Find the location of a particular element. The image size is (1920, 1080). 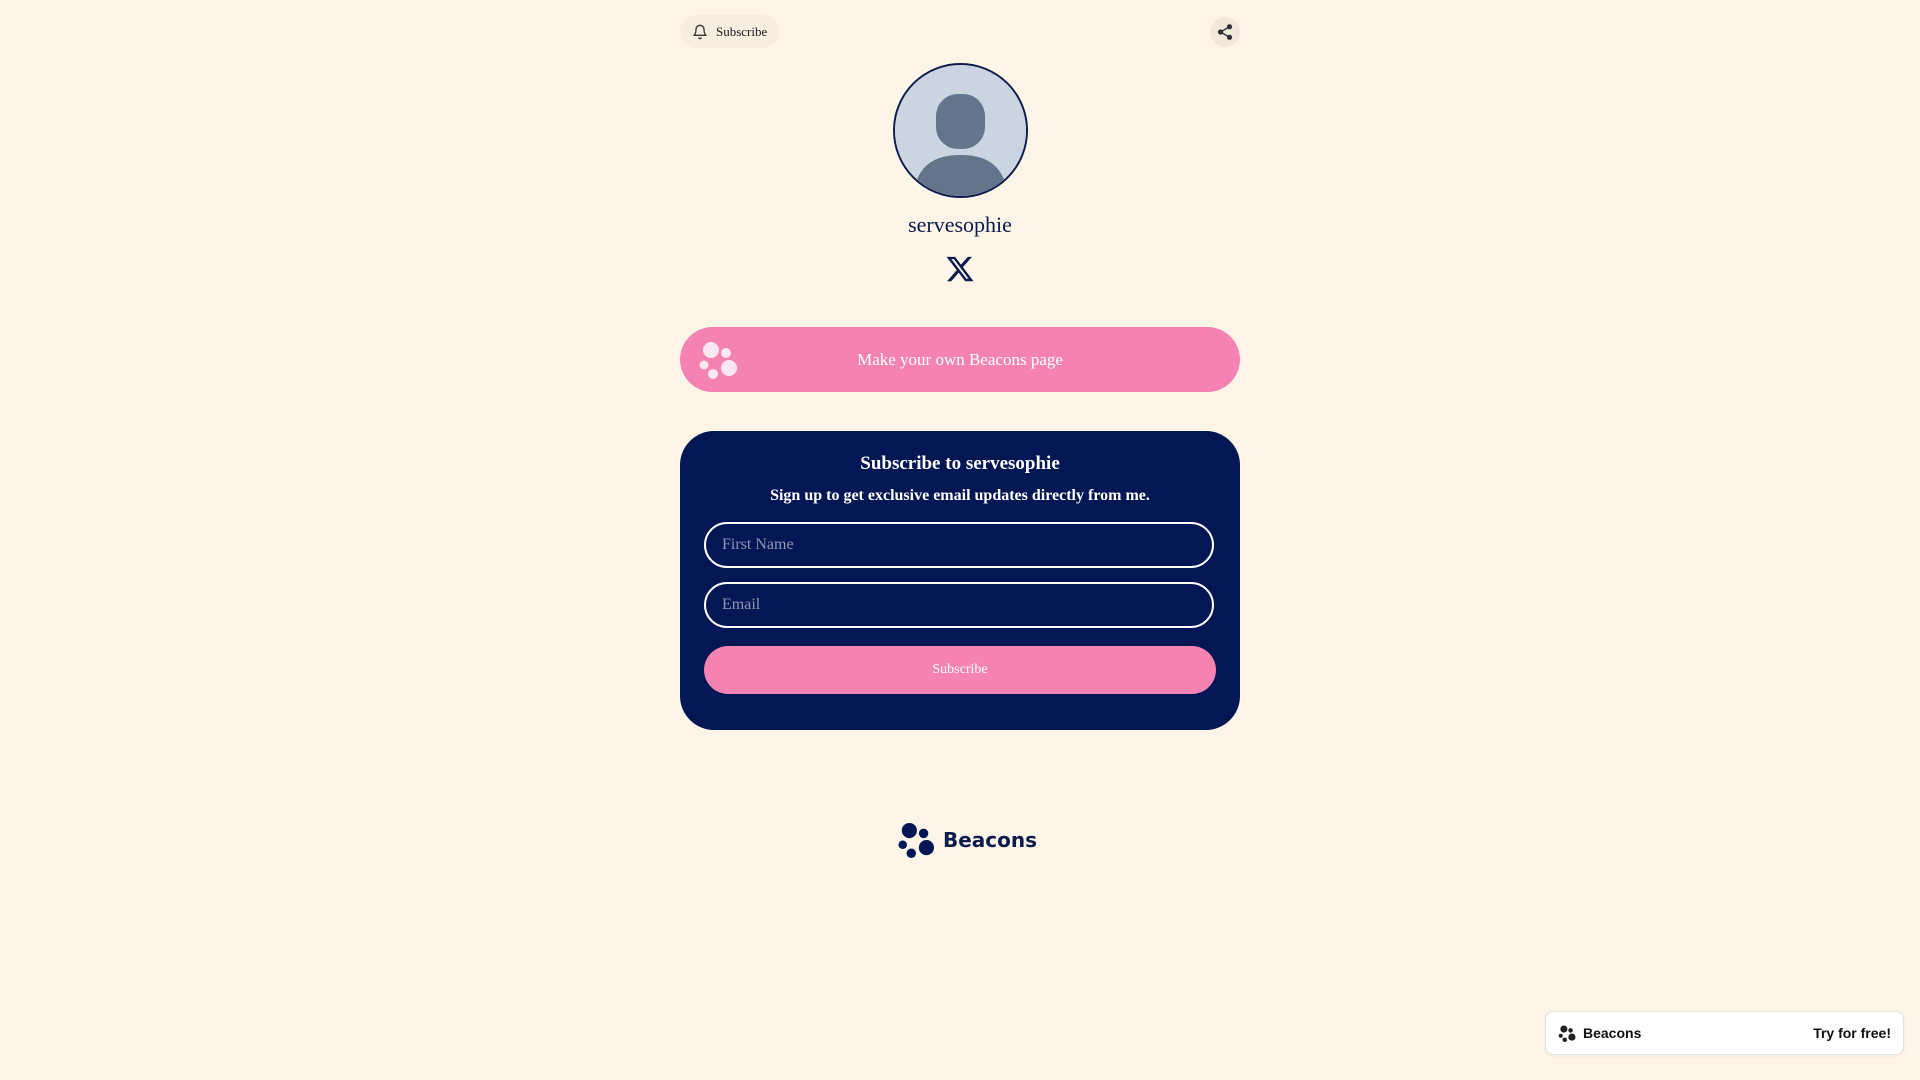

subscribe-submit-button: Subscribe is located at coordinates (960, 670).